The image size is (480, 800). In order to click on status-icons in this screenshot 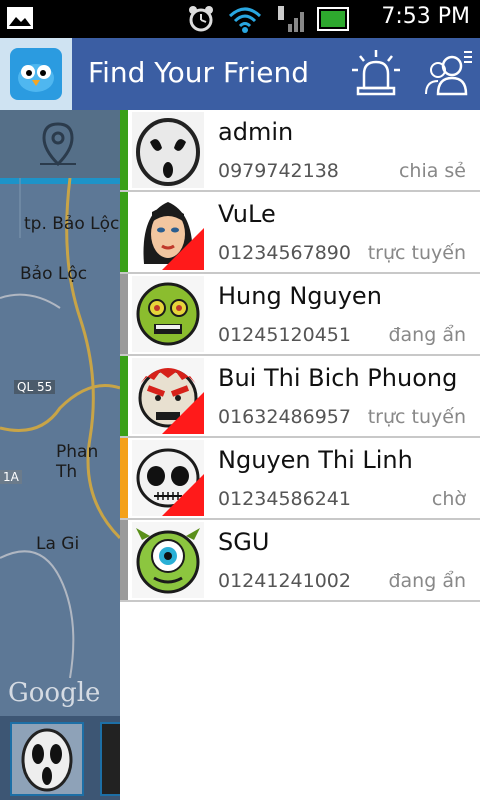, I will do `click(268, 19)`.